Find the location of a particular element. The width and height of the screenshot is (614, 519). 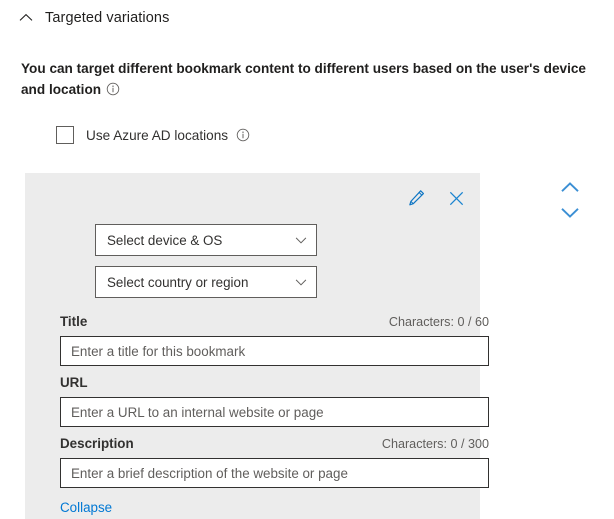

device-os-dropdown: Select device & OS is located at coordinates (206, 240).